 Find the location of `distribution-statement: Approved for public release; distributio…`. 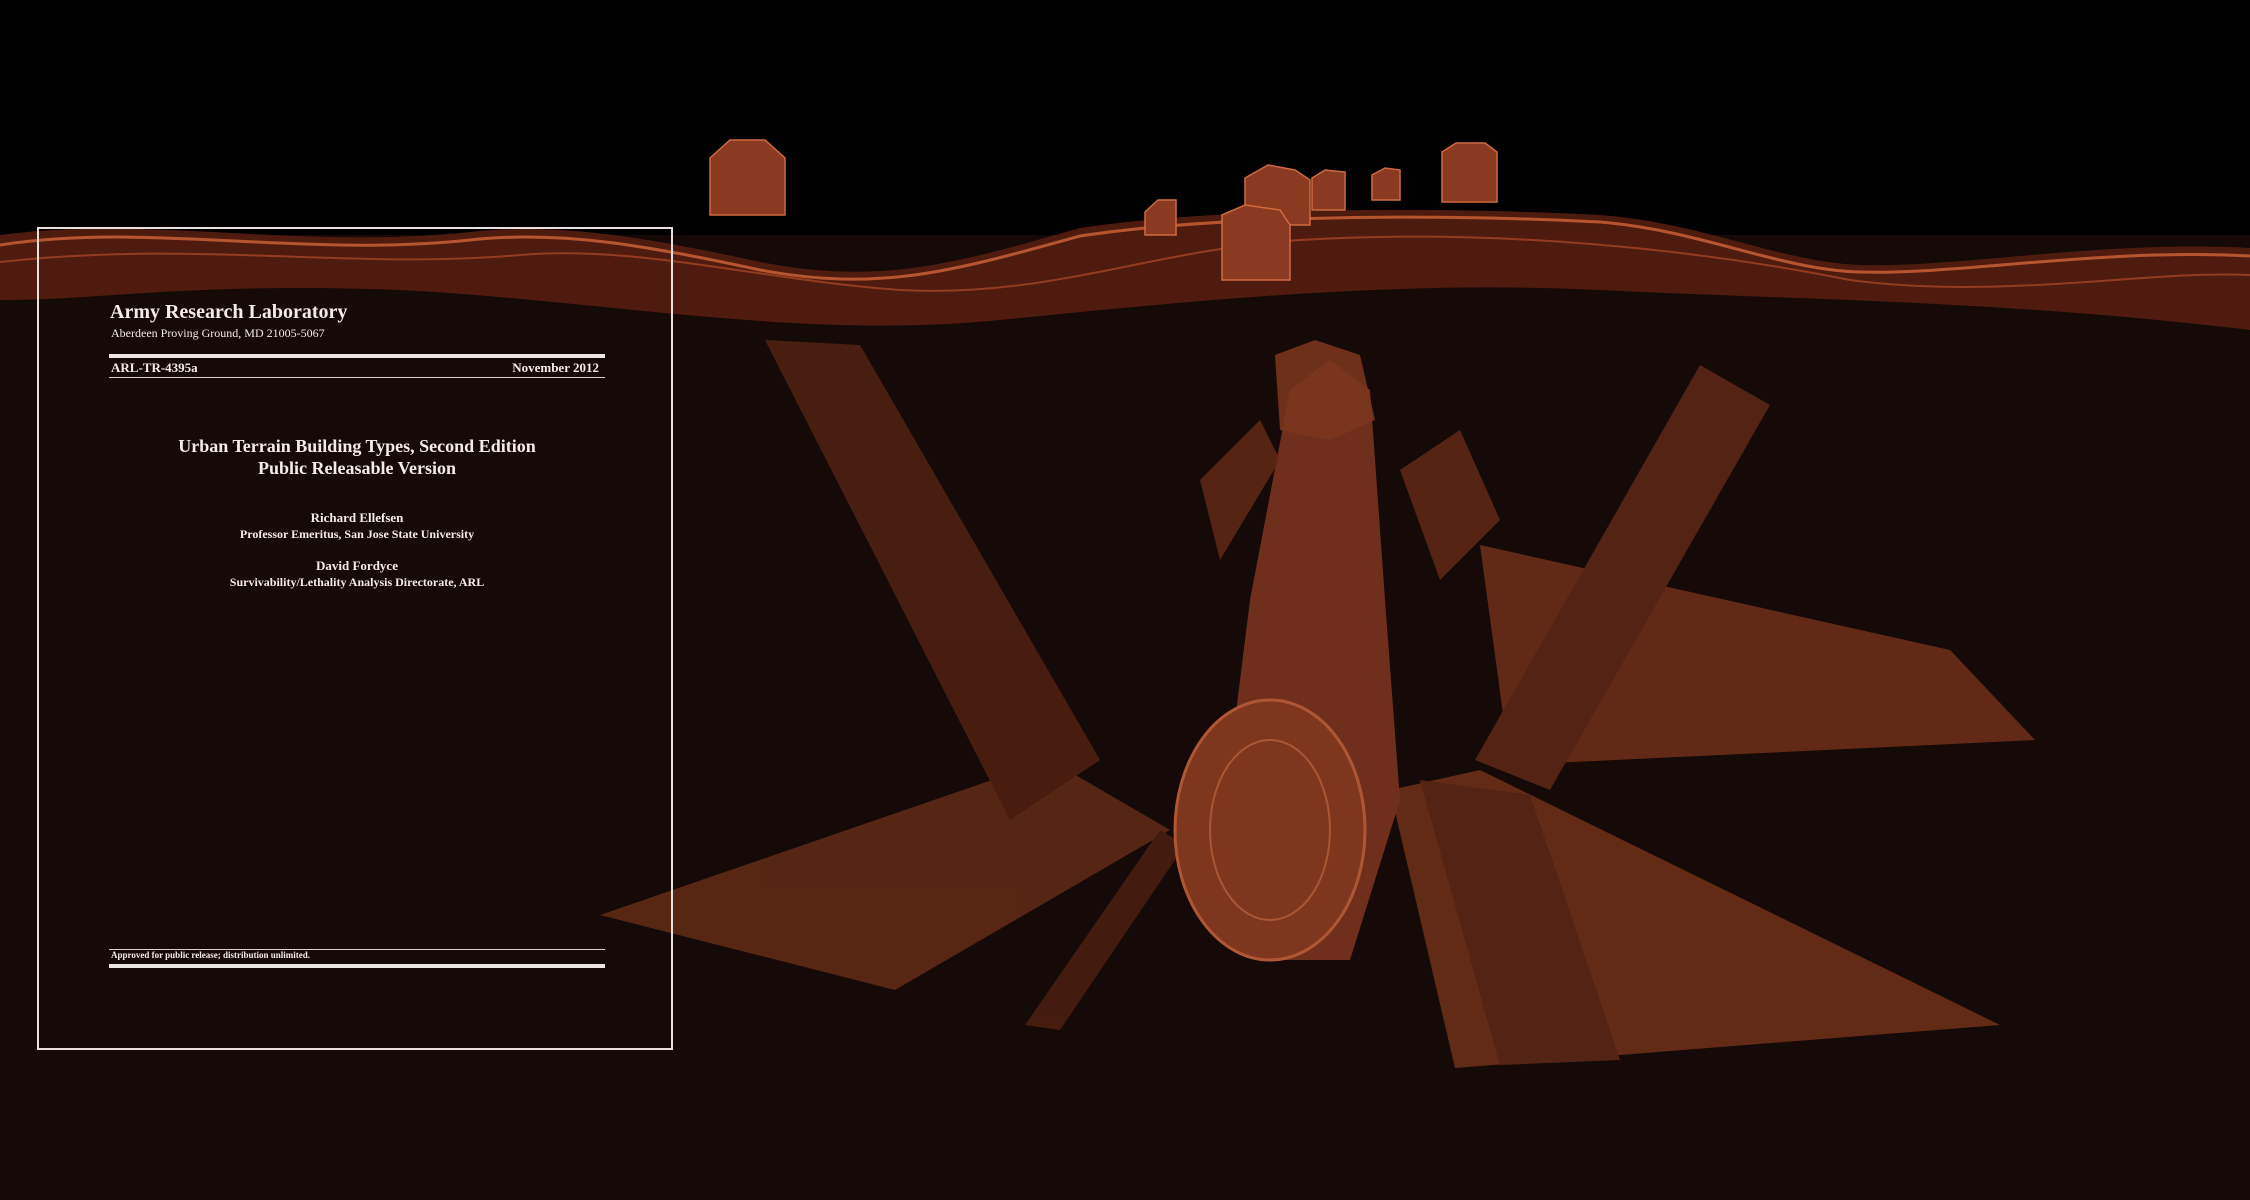

distribution-statement: Approved for public release; distributio… is located at coordinates (211, 955).